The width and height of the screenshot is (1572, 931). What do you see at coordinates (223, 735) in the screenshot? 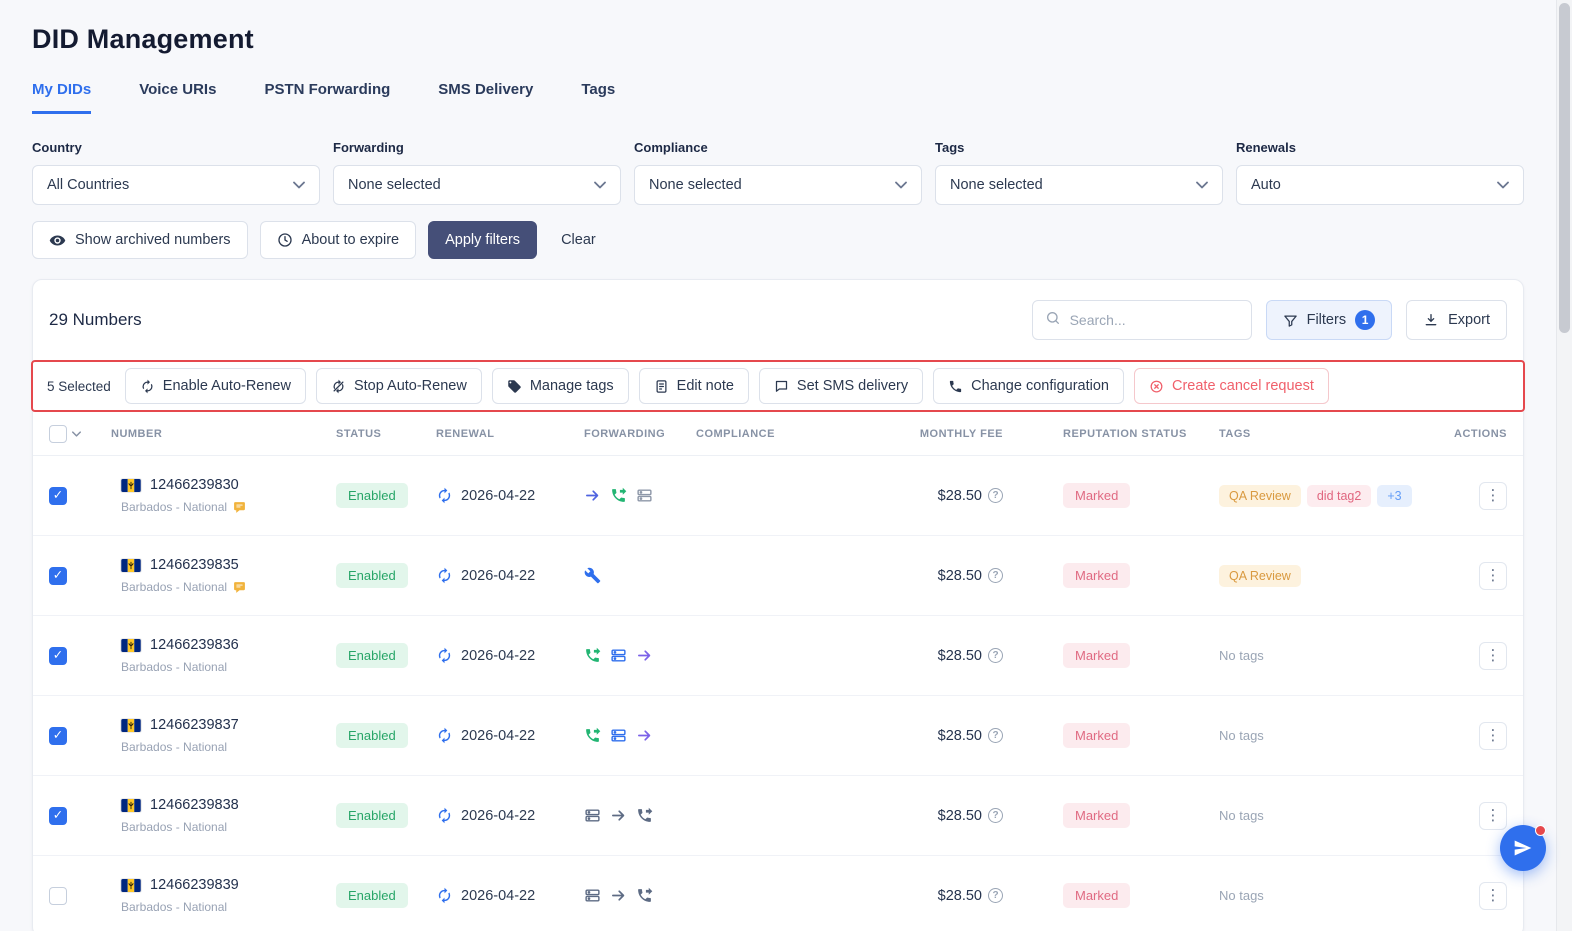
I see `number-cell: 12466239837 Barbados - National` at bounding box center [223, 735].